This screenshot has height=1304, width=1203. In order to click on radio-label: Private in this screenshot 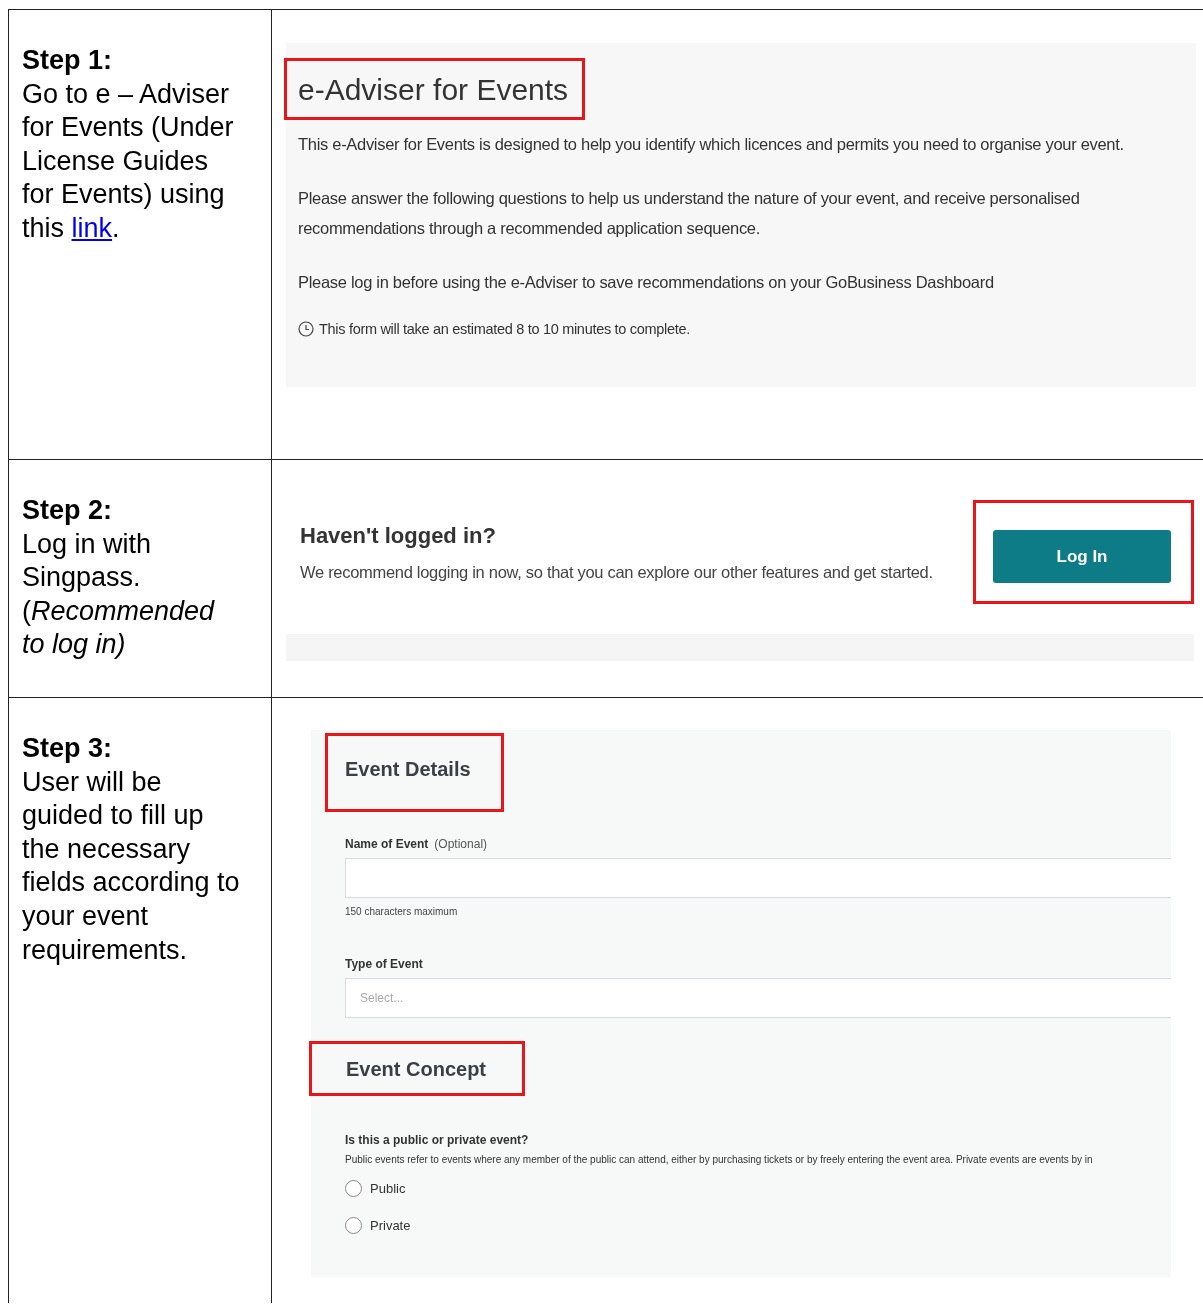, I will do `click(390, 1225)`.